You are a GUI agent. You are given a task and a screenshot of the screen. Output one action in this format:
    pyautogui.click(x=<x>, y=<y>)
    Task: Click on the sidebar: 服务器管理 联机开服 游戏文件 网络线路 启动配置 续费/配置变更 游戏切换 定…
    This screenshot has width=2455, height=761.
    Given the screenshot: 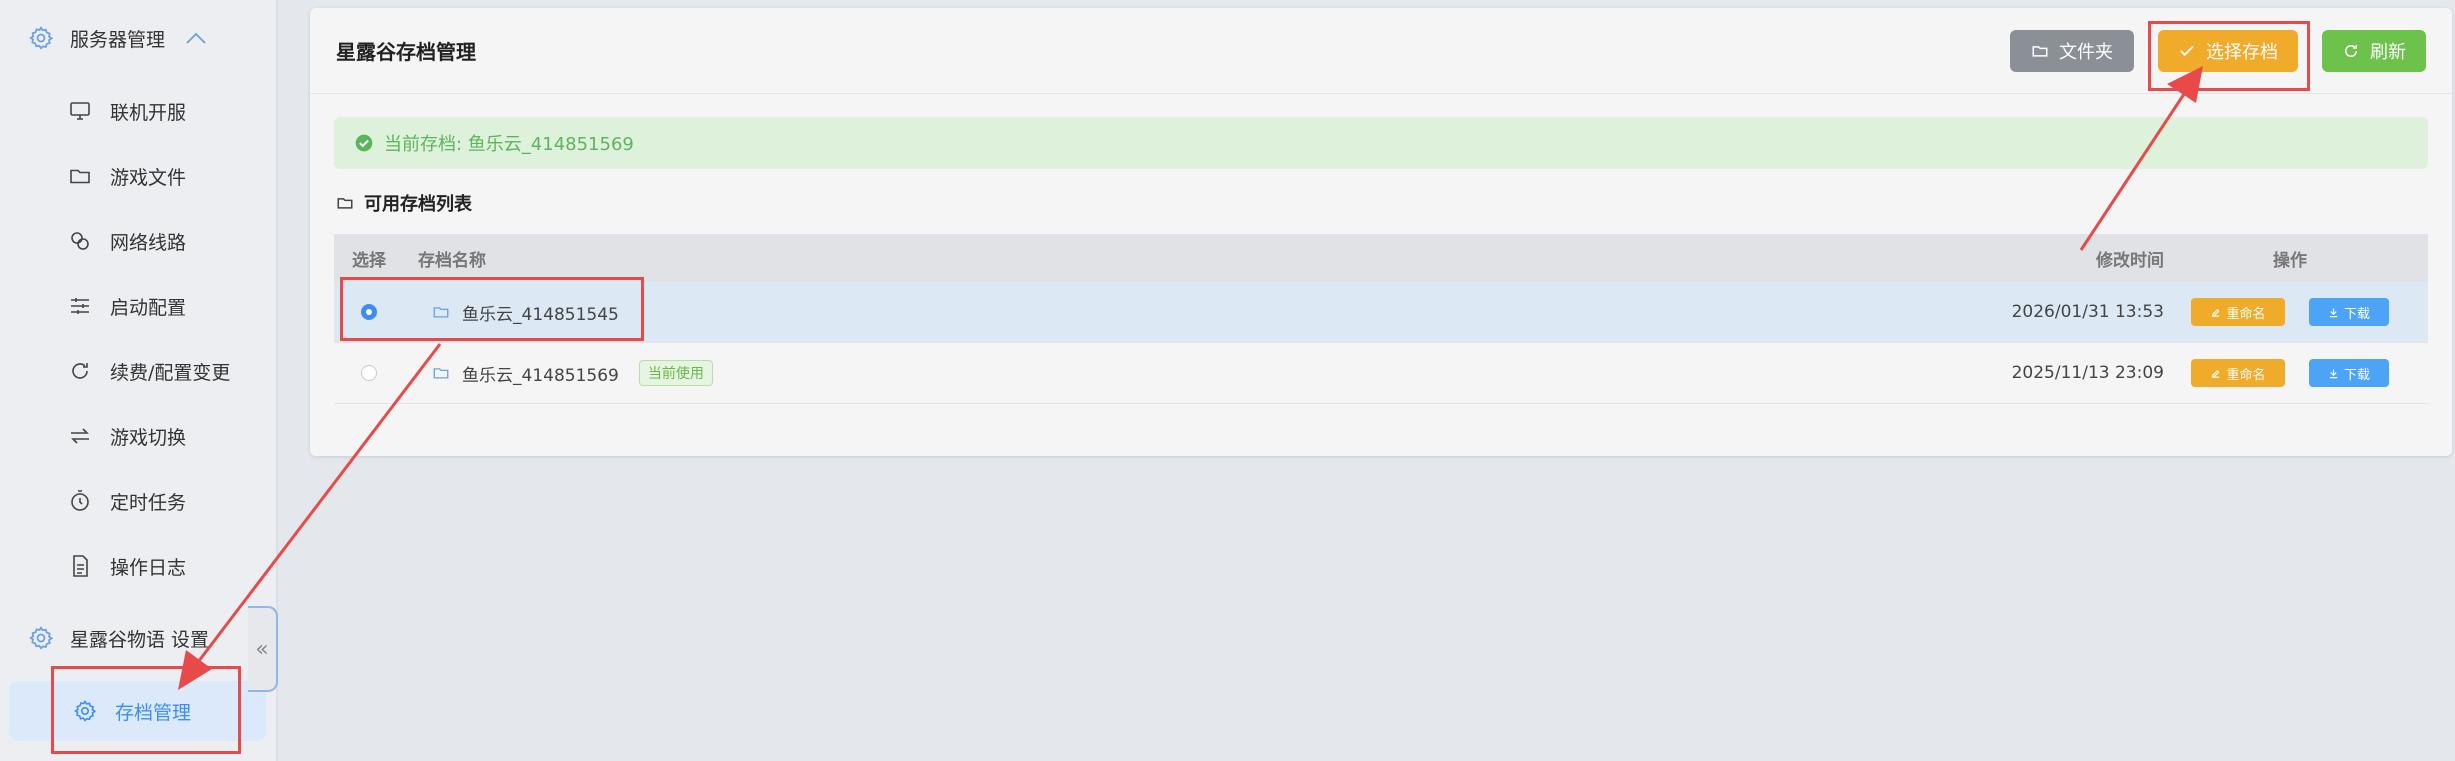 What is the action you would take?
    pyautogui.click(x=139, y=380)
    